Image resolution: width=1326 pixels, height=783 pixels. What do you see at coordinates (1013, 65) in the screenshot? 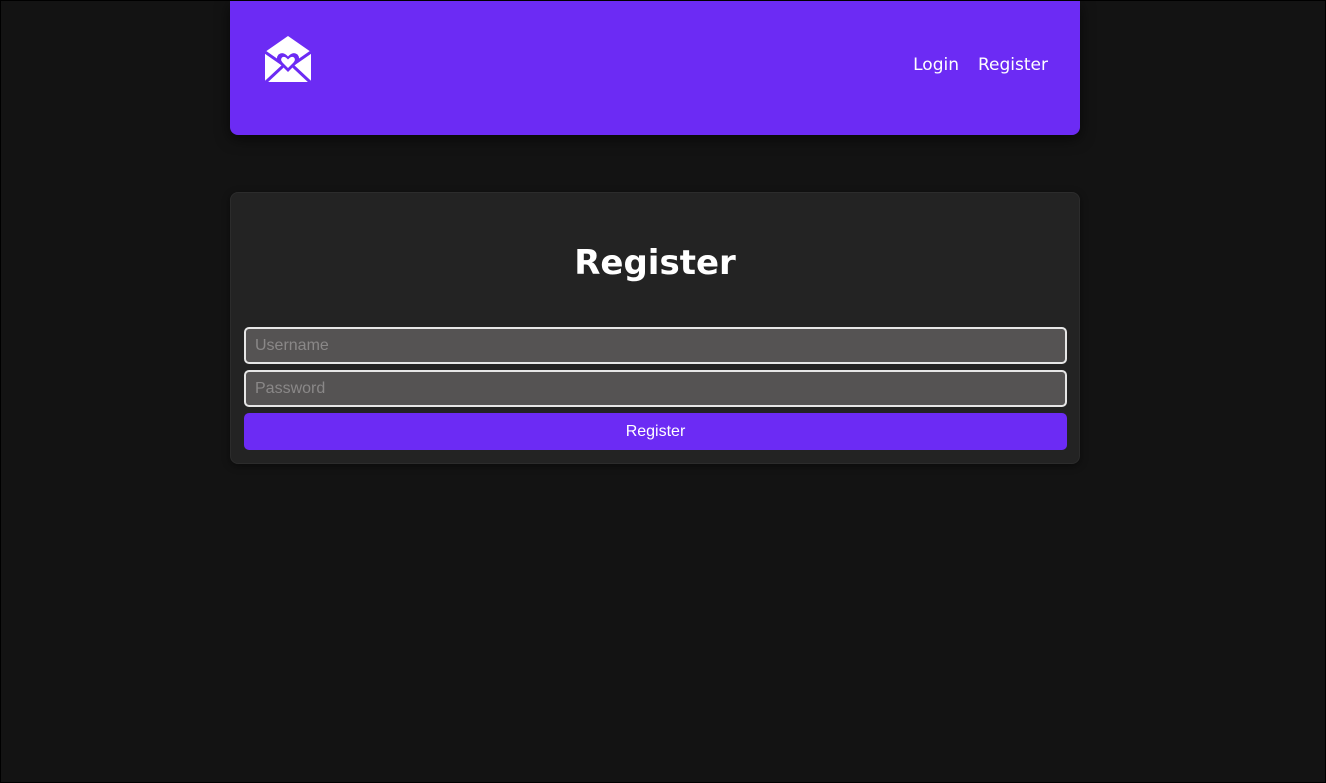
I see `nav-register-link: Register` at bounding box center [1013, 65].